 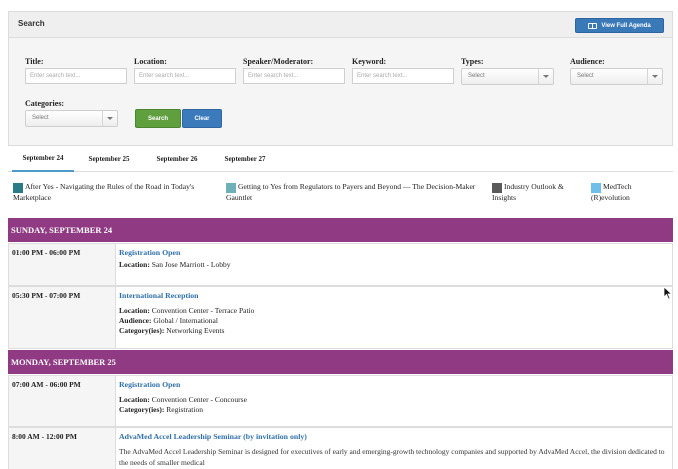 What do you see at coordinates (472, 61) in the screenshot?
I see `types-label: Types:` at bounding box center [472, 61].